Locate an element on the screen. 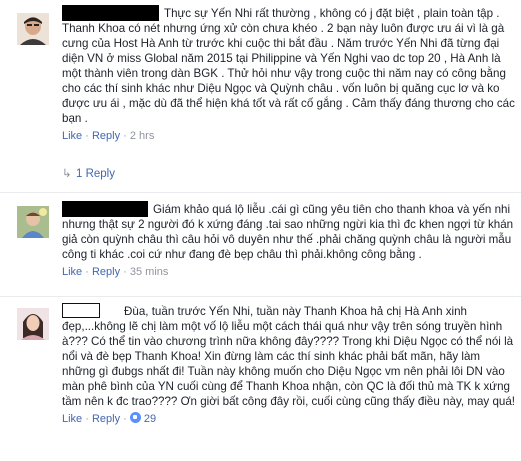  like-count: 29 is located at coordinates (150, 419).